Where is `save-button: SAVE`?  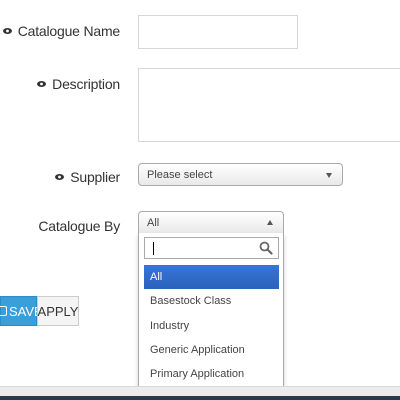
save-button: SAVE is located at coordinates (21, 311).